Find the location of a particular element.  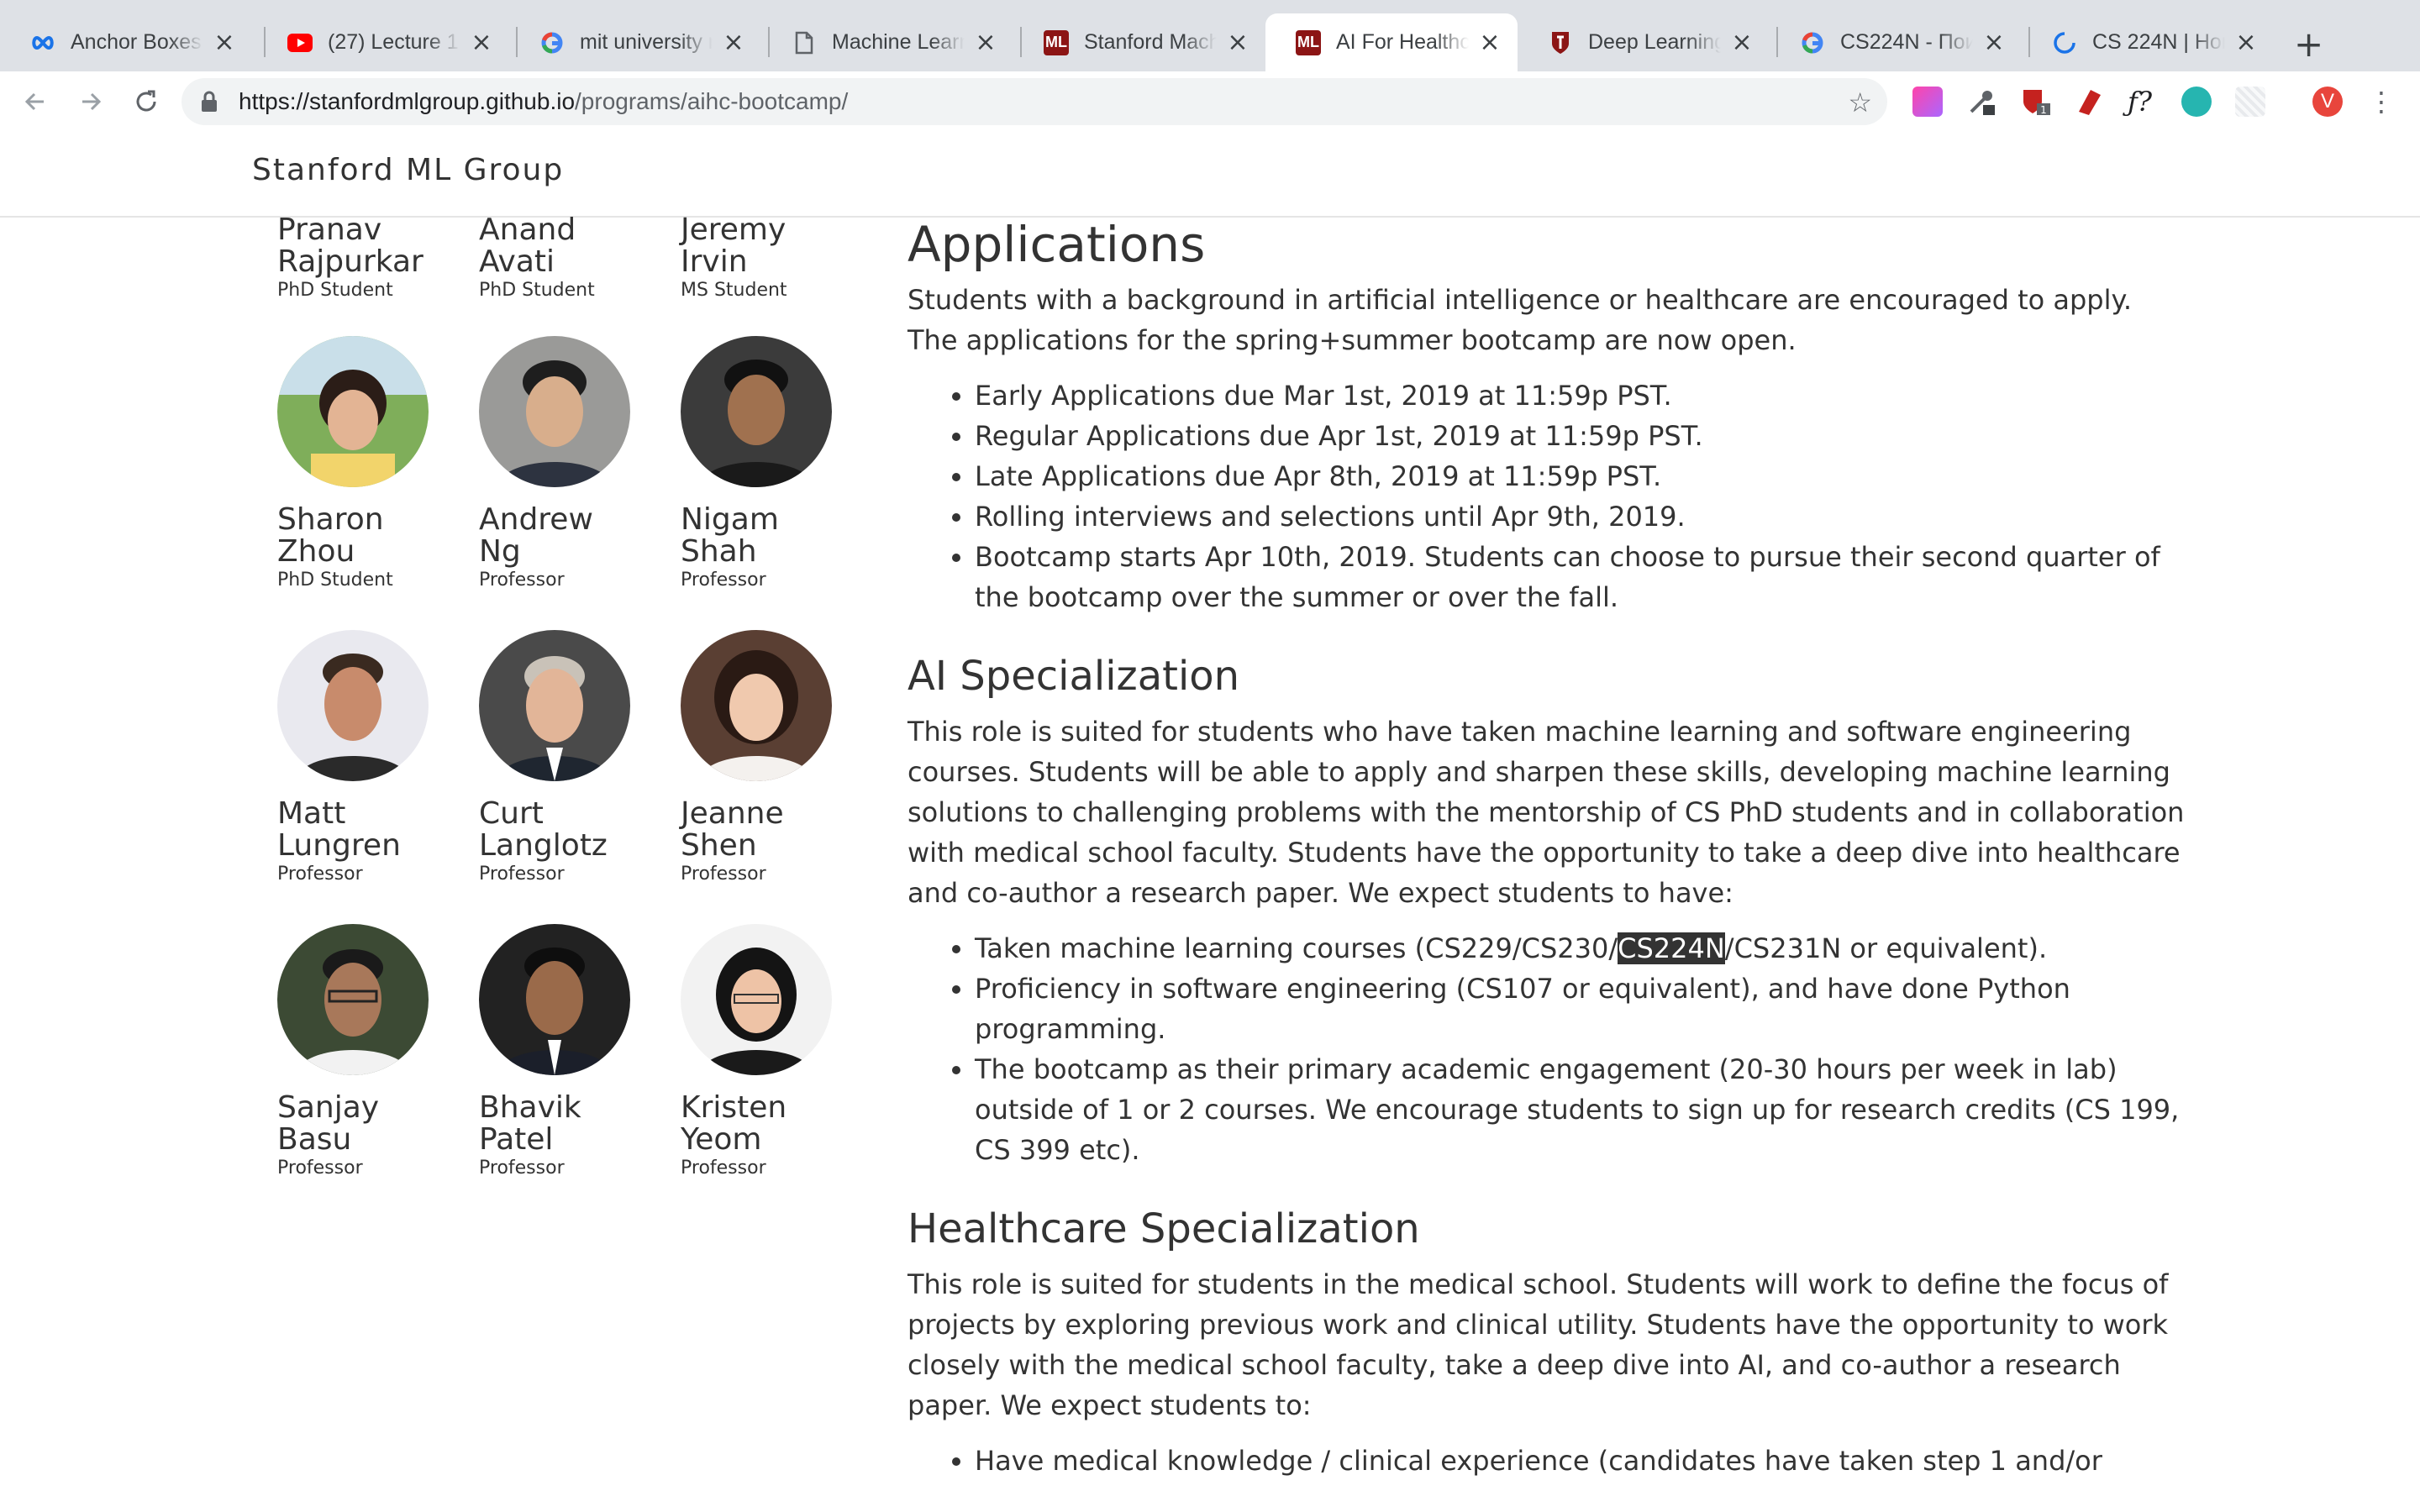

extension-lastpass-icon is located at coordinates (2089, 102).